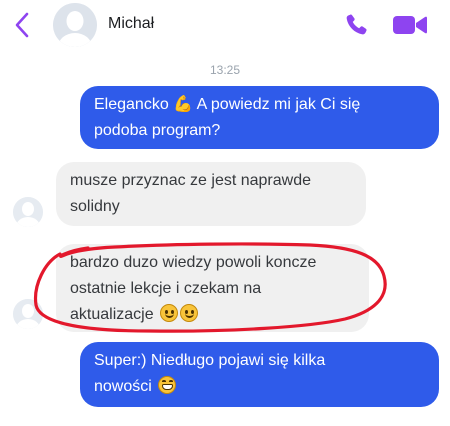 This screenshot has height=426, width=450. Describe the element at coordinates (22, 25) in the screenshot. I see `chevron-left-icon` at that location.